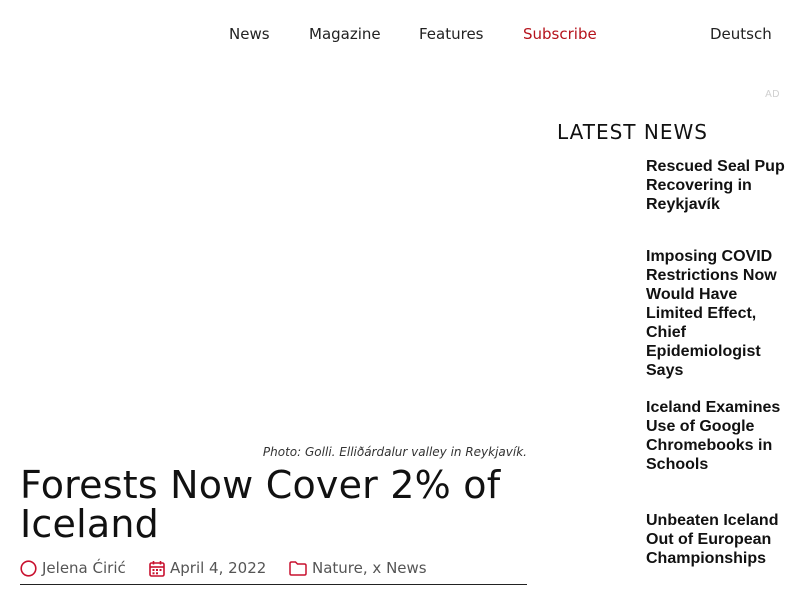 The height and width of the screenshot is (600, 800). I want to click on calendar-icon, so click(157, 568).